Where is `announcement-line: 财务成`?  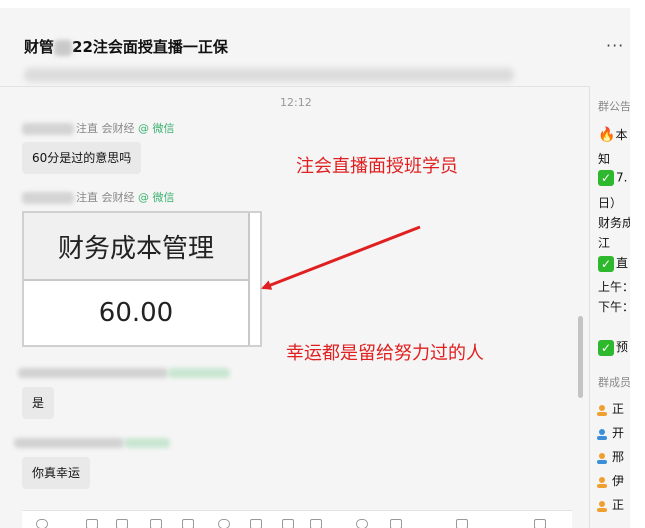 announcement-line: 财务成 is located at coordinates (614, 223).